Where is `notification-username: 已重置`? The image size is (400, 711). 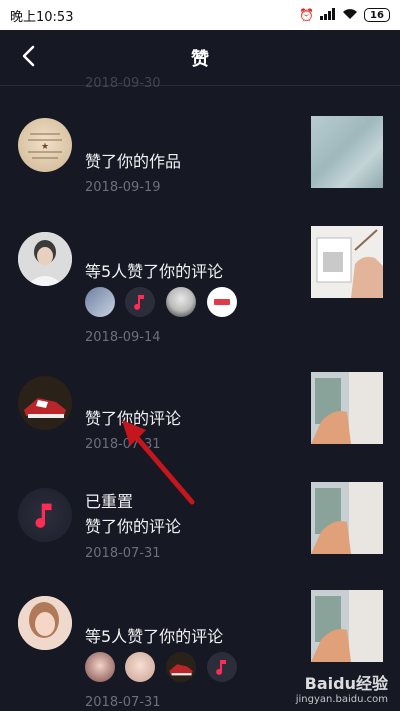
notification-username: 已重置 is located at coordinates (109, 500).